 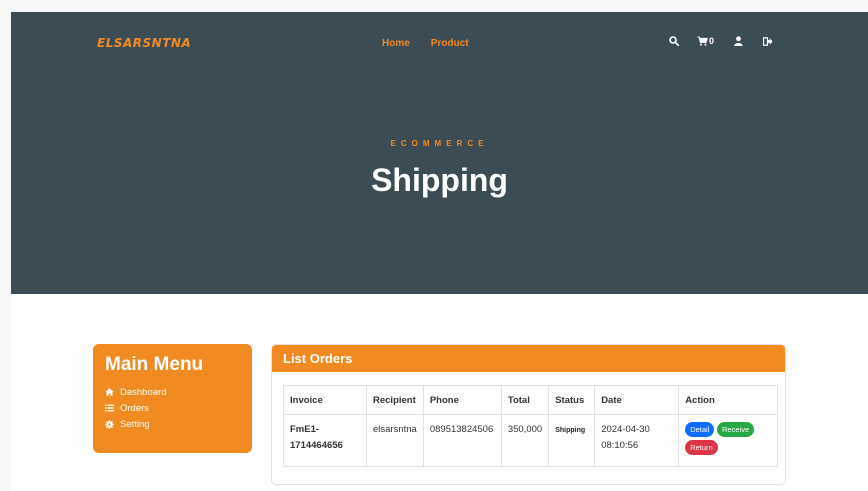 What do you see at coordinates (439, 143) in the screenshot?
I see `hero-eyebrow: ECOMMERCE` at bounding box center [439, 143].